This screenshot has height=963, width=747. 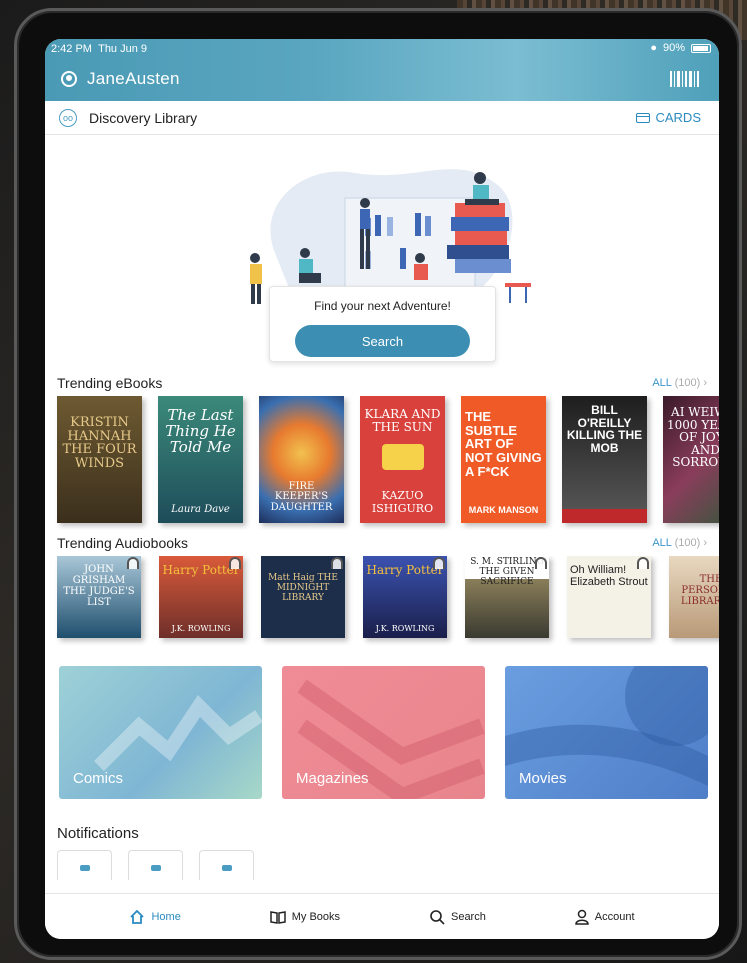 What do you see at coordinates (99, 443) in the screenshot?
I see `ebook-title: KRISTIN HANNAH THE FOUR WINDS` at bounding box center [99, 443].